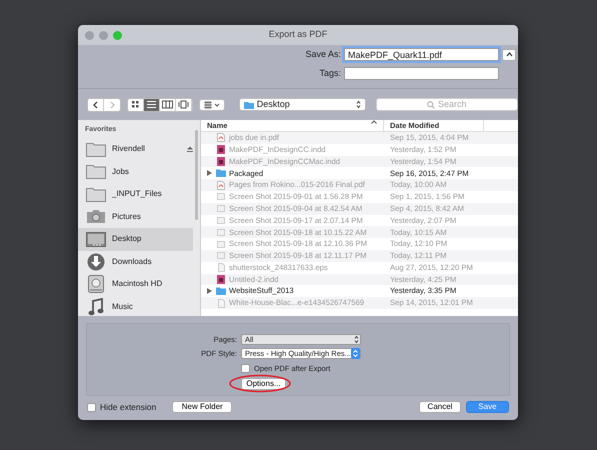 The image size is (597, 450). I want to click on search-icon, so click(430, 104).